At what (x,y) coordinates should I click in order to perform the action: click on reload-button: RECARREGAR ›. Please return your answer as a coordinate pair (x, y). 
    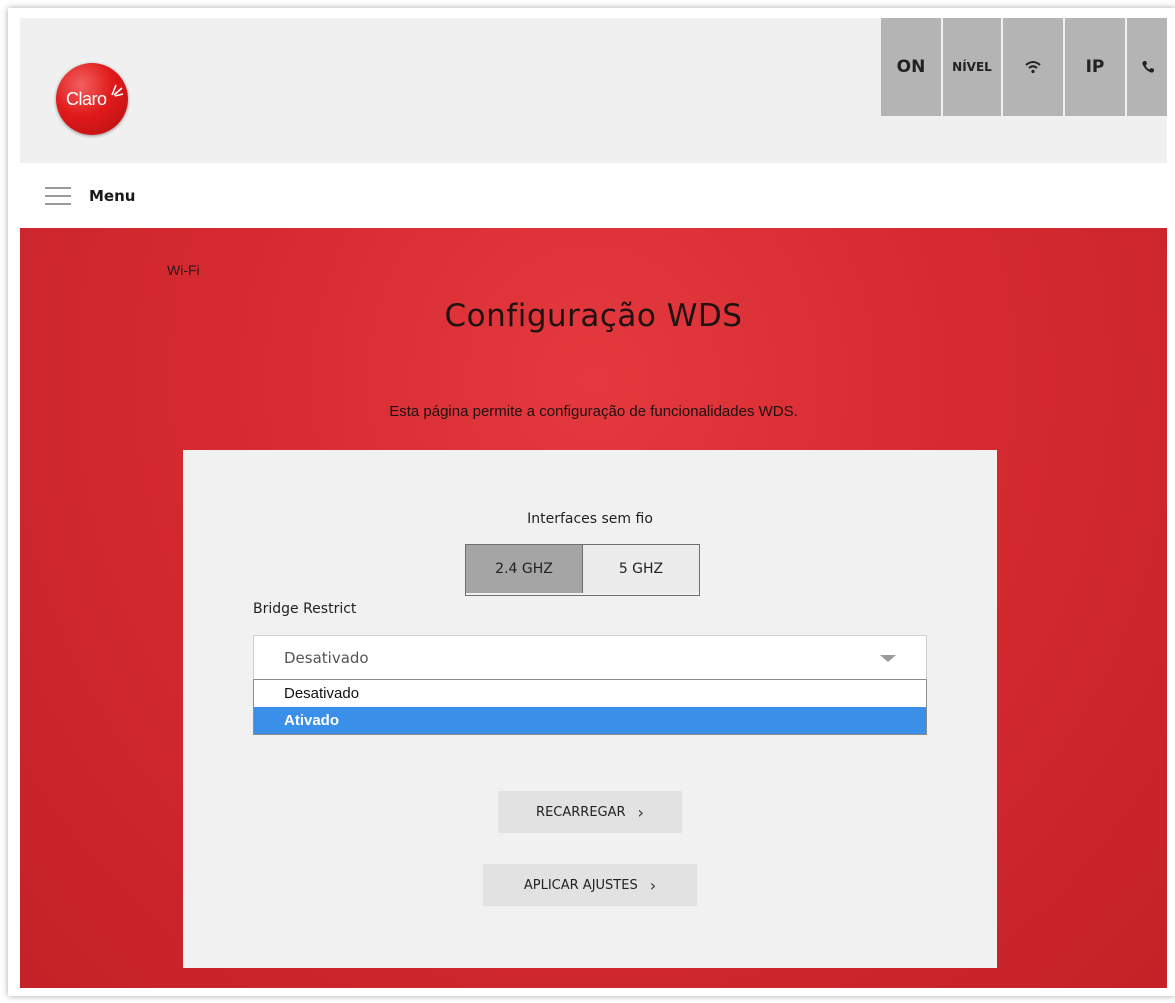
    Looking at the image, I should click on (590, 812).